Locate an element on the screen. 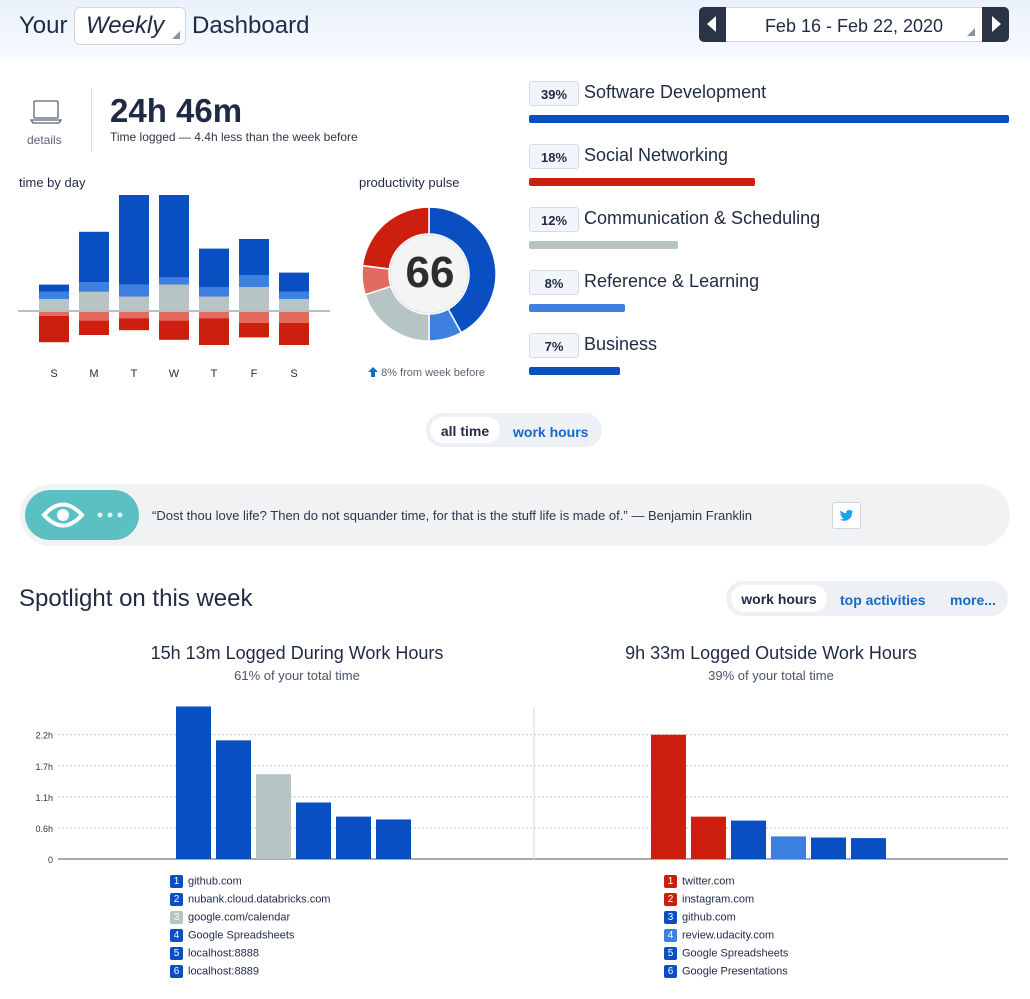 This screenshot has height=999, width=1030. legend-label: review.udacity.com is located at coordinates (728, 935).